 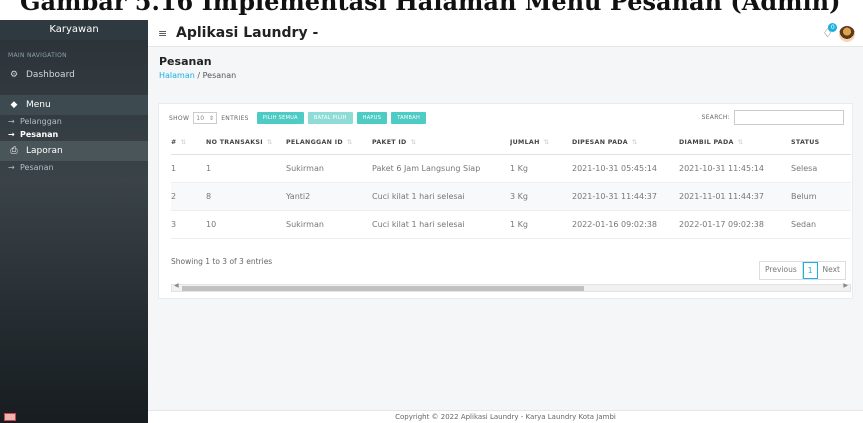 What do you see at coordinates (246, 196) in the screenshot?
I see `table-cell: 8` at bounding box center [246, 196].